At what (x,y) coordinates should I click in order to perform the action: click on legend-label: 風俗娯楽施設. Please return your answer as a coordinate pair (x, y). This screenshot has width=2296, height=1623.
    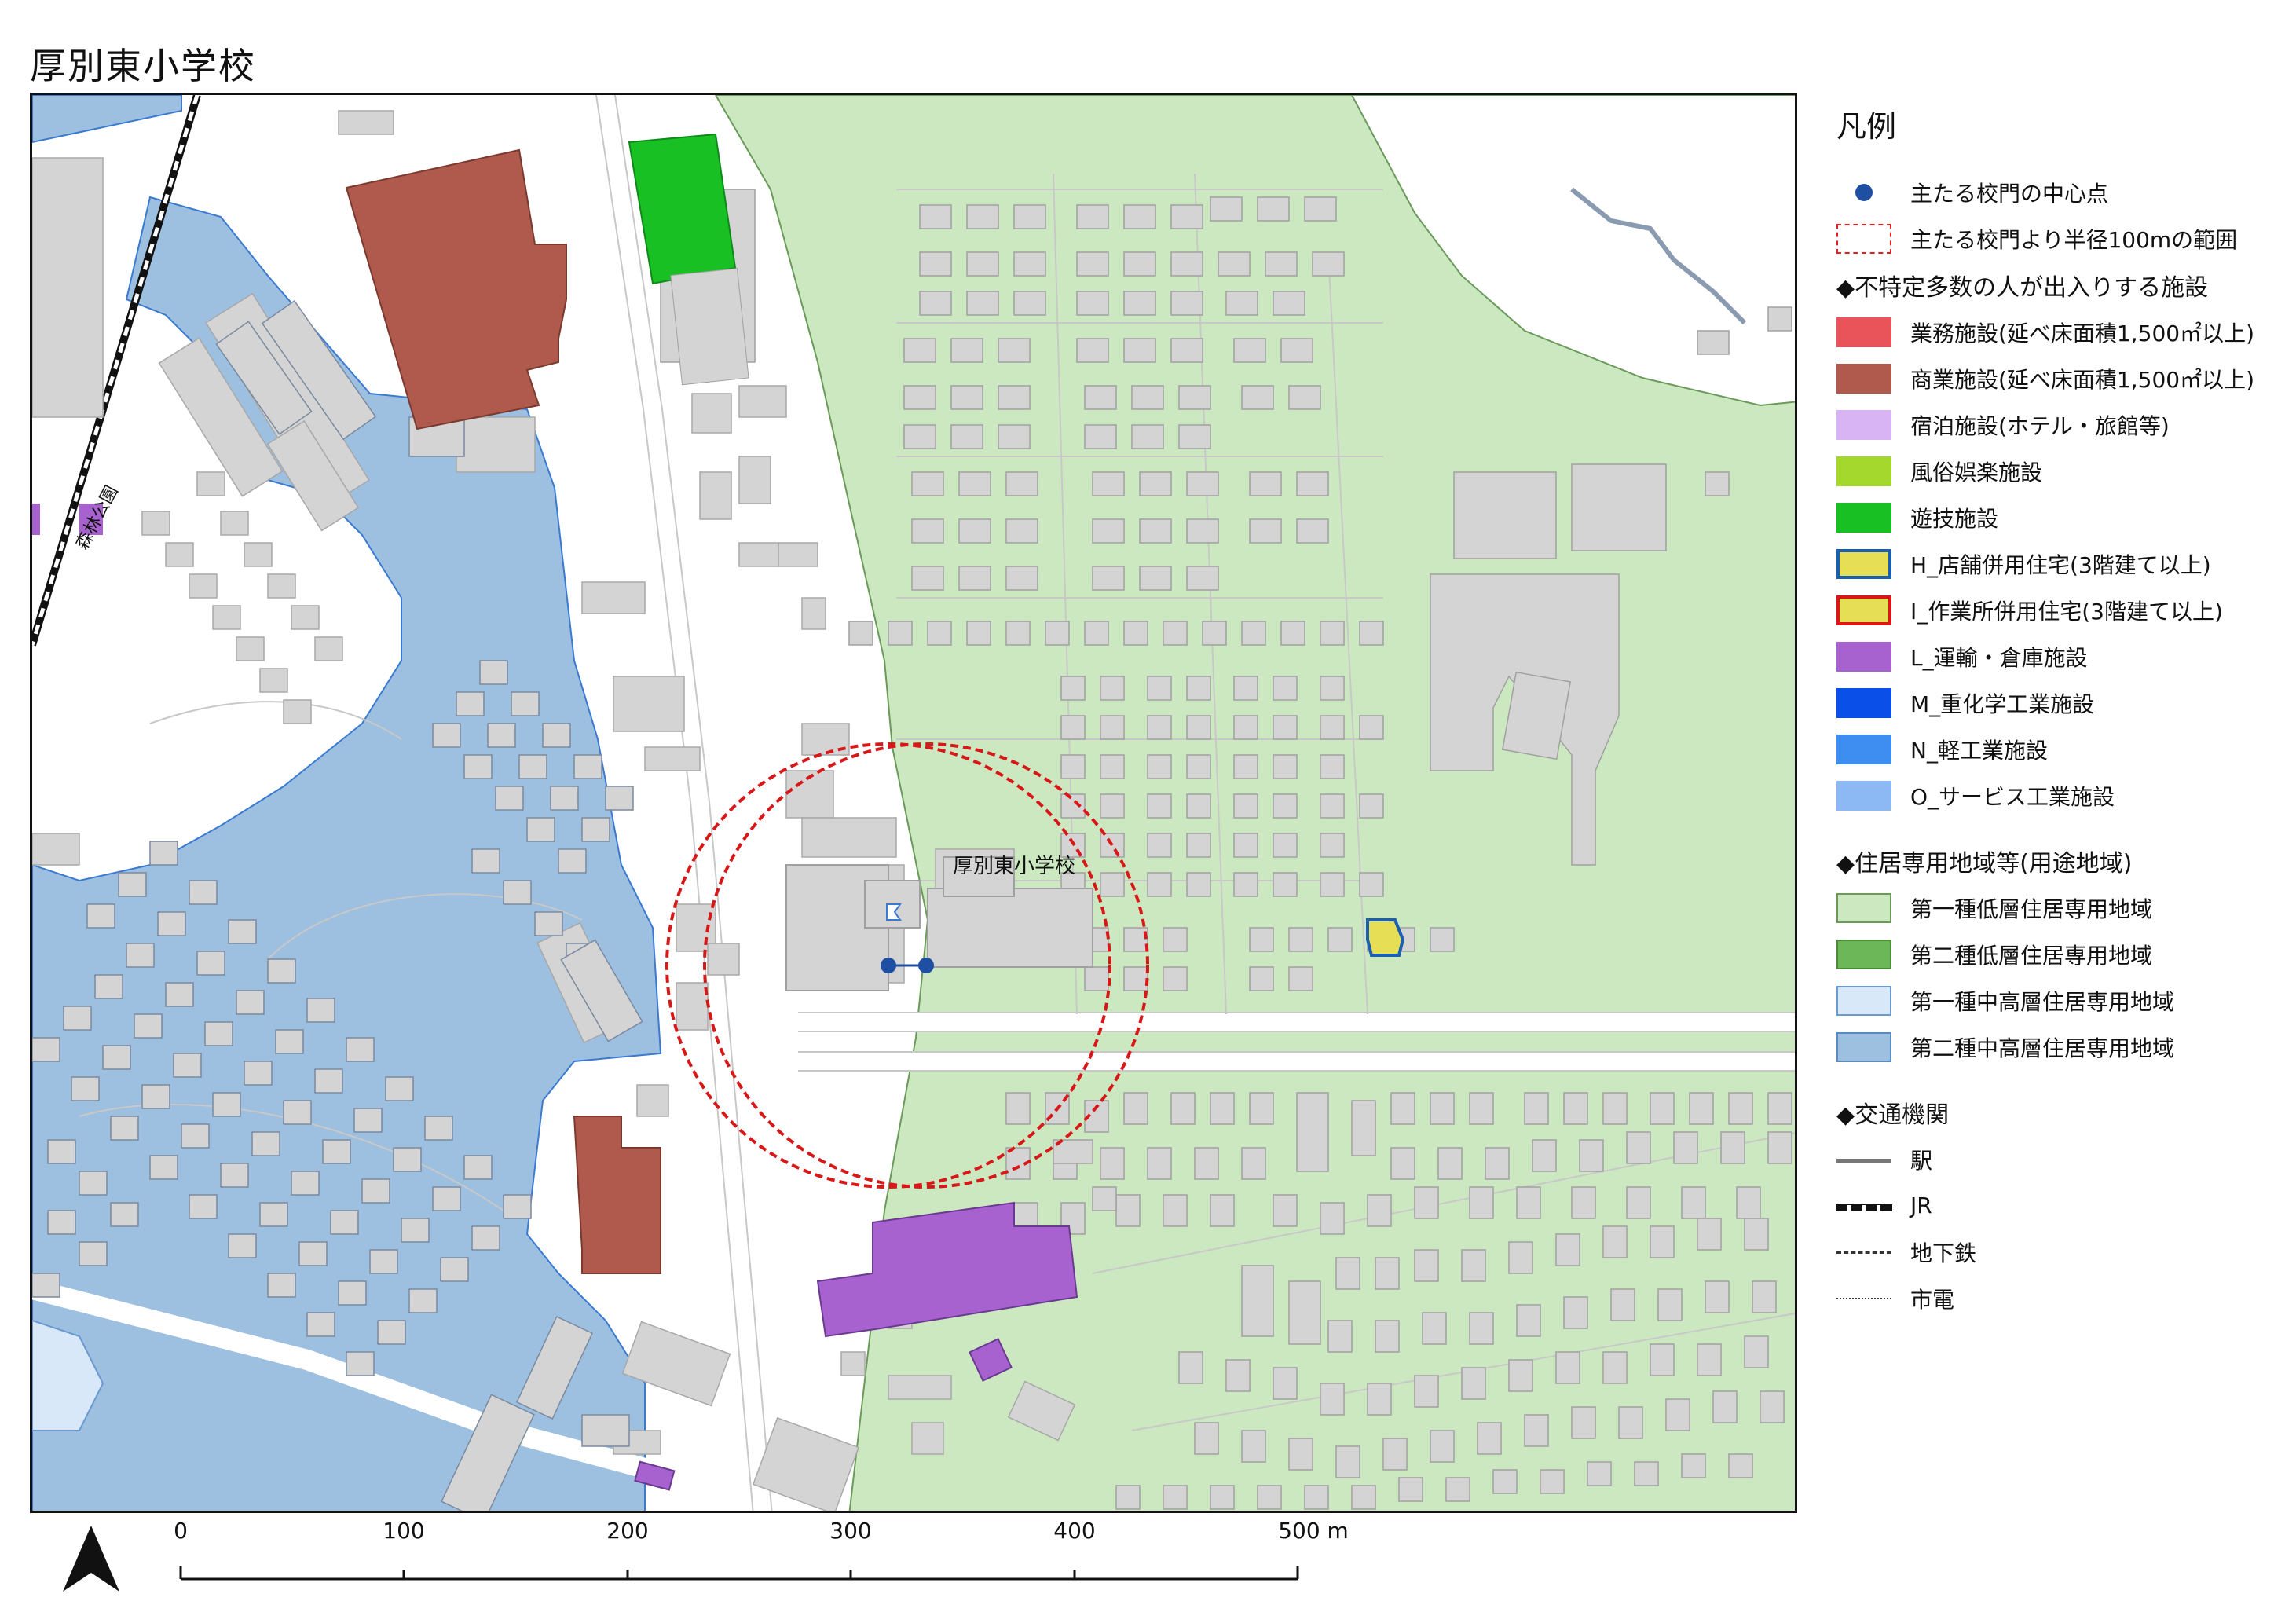
    Looking at the image, I should click on (1976, 472).